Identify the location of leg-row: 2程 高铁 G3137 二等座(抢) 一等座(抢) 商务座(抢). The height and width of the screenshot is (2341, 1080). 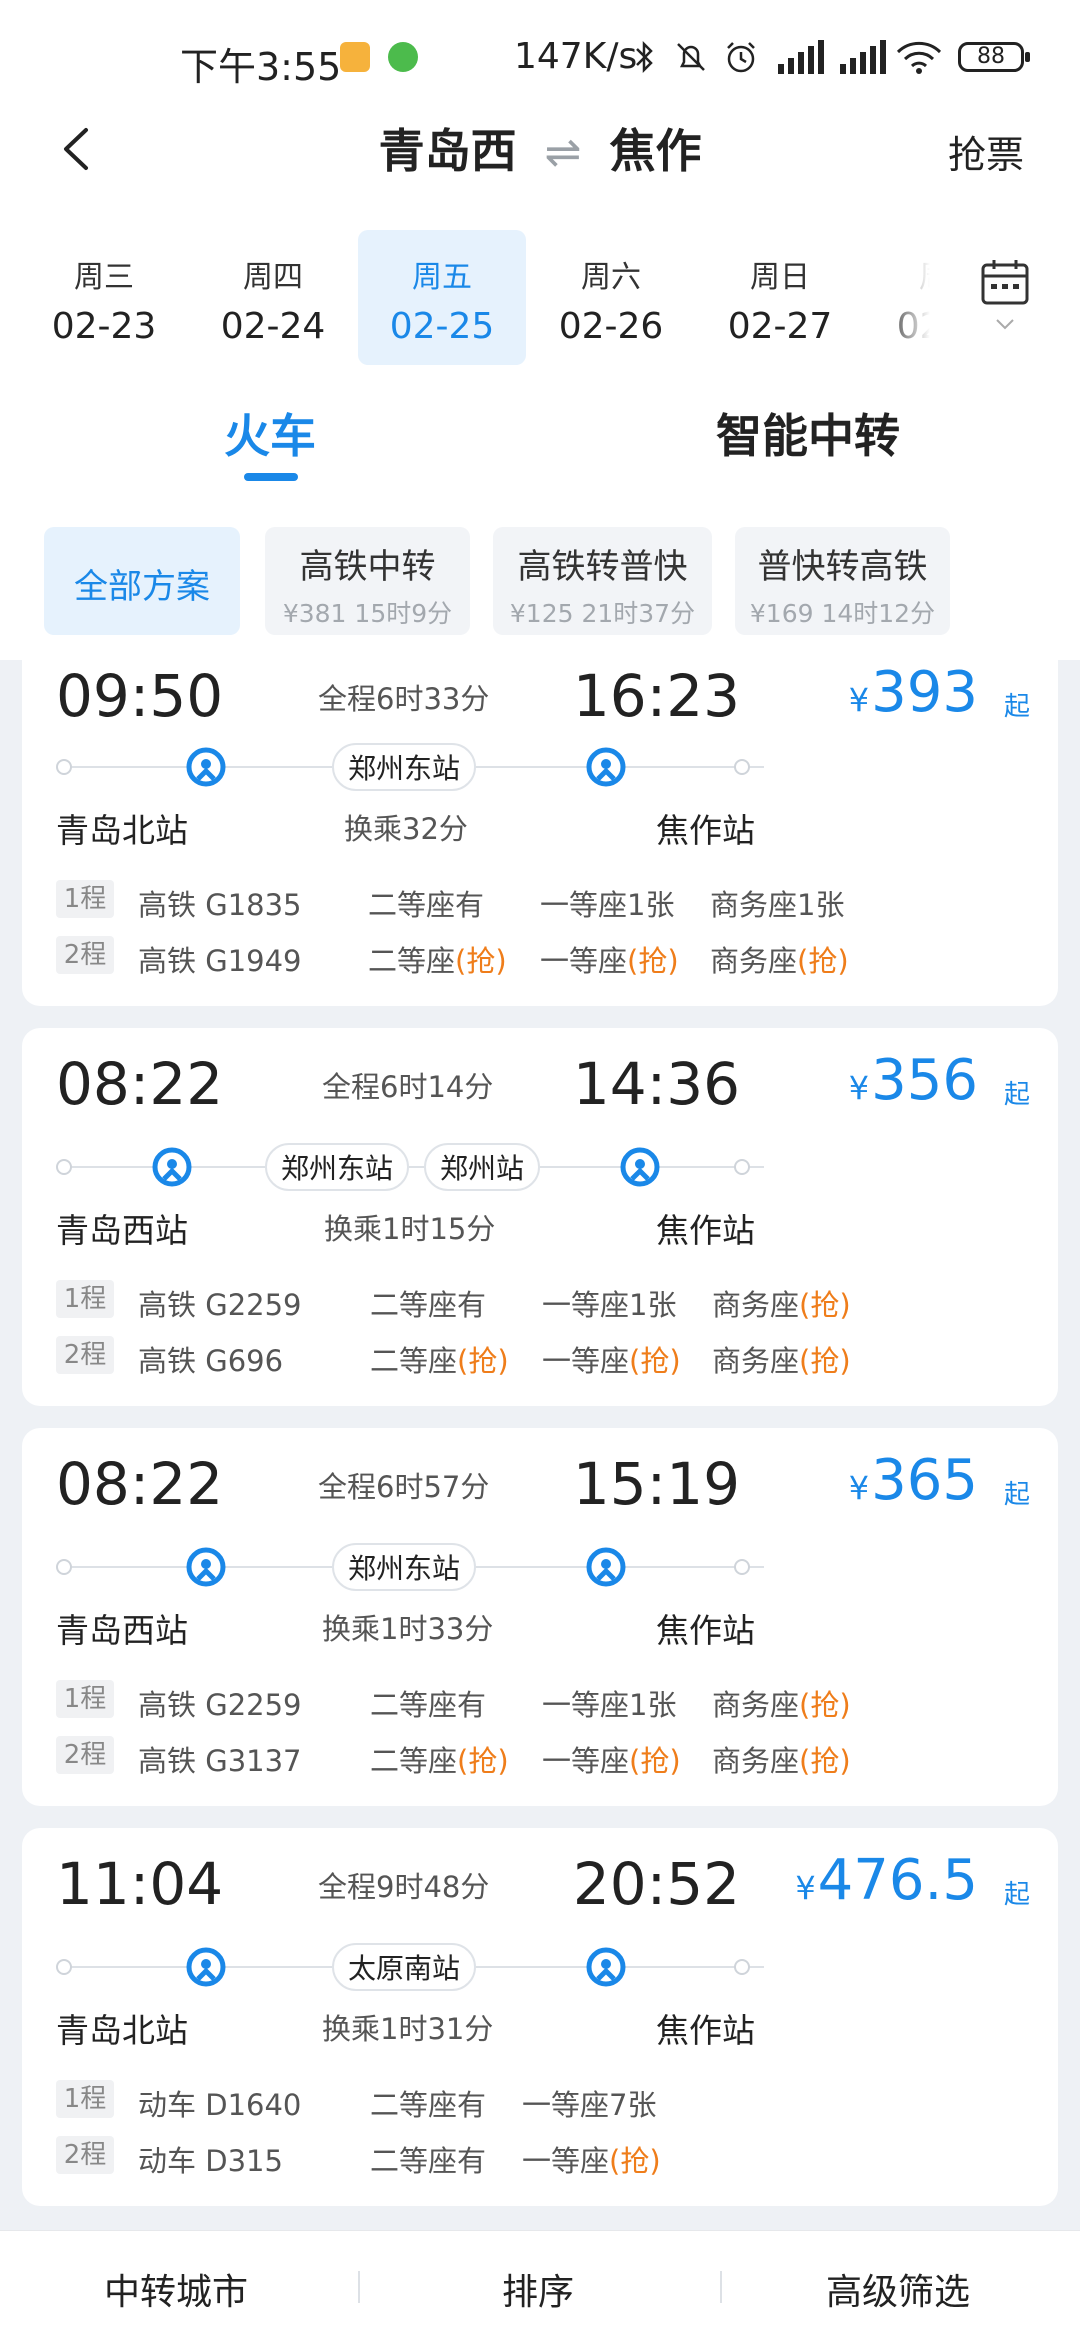
(556, 1757).